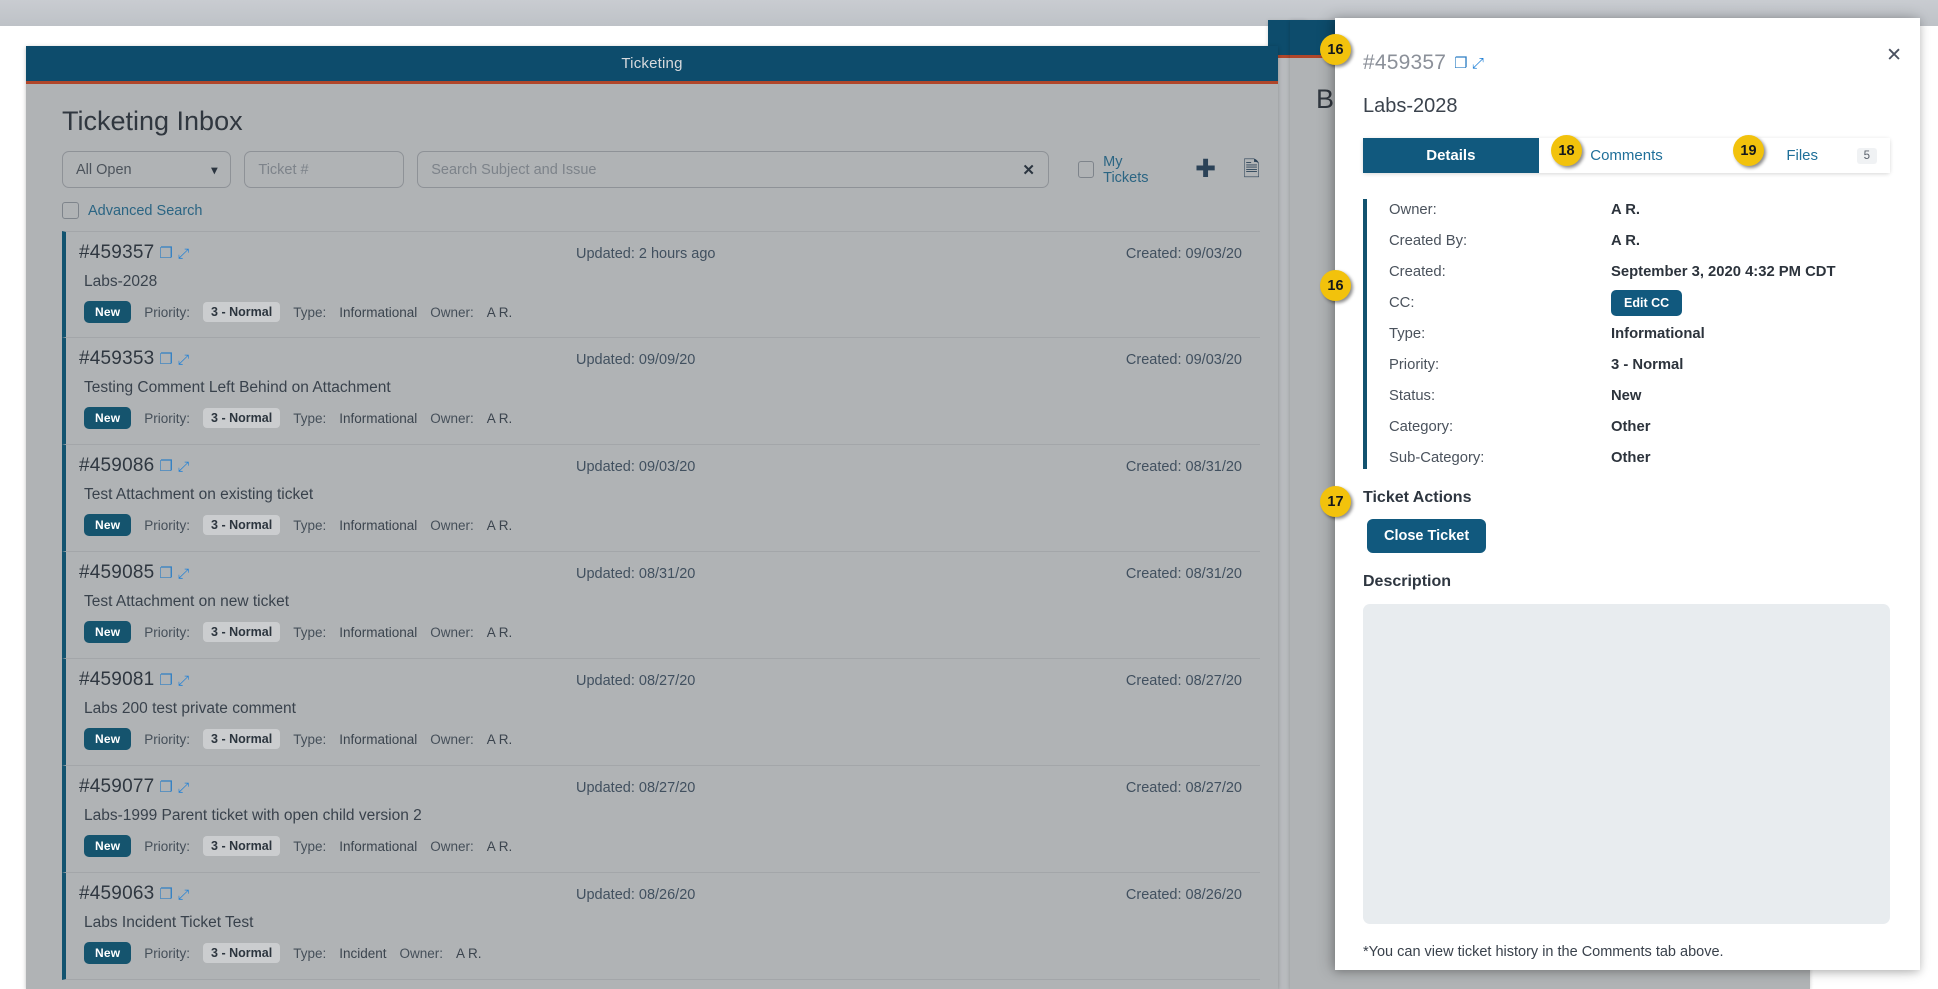  I want to click on description-box, so click(1626, 764).